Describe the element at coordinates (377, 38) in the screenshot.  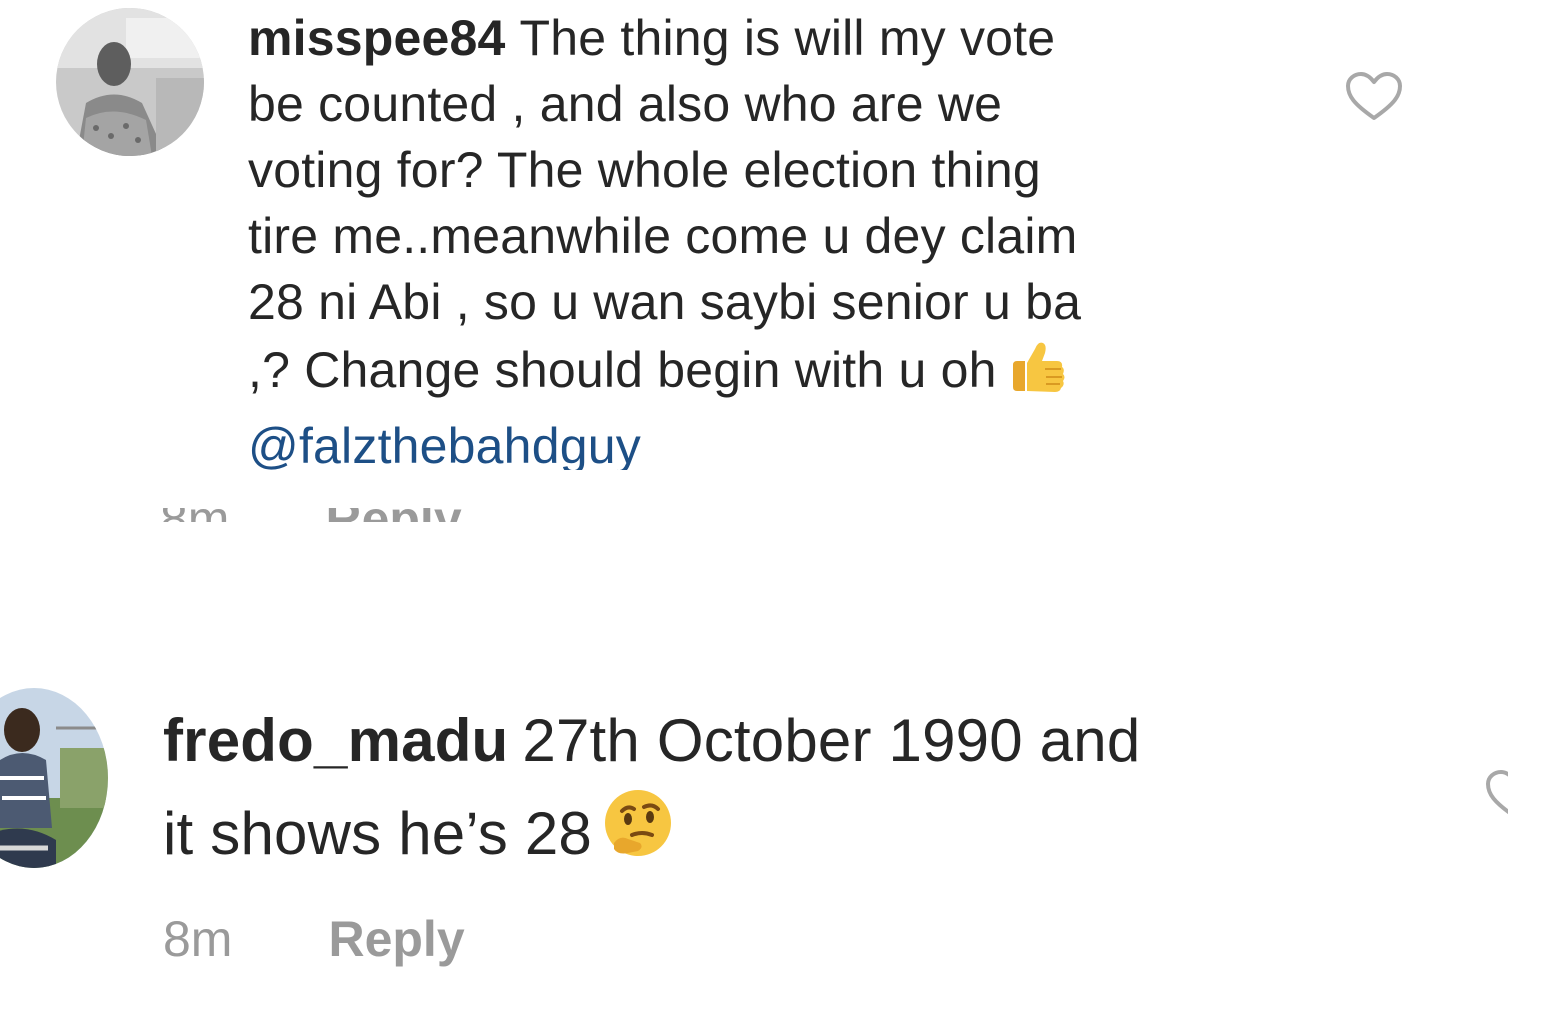
I see `username: misspee84` at that location.